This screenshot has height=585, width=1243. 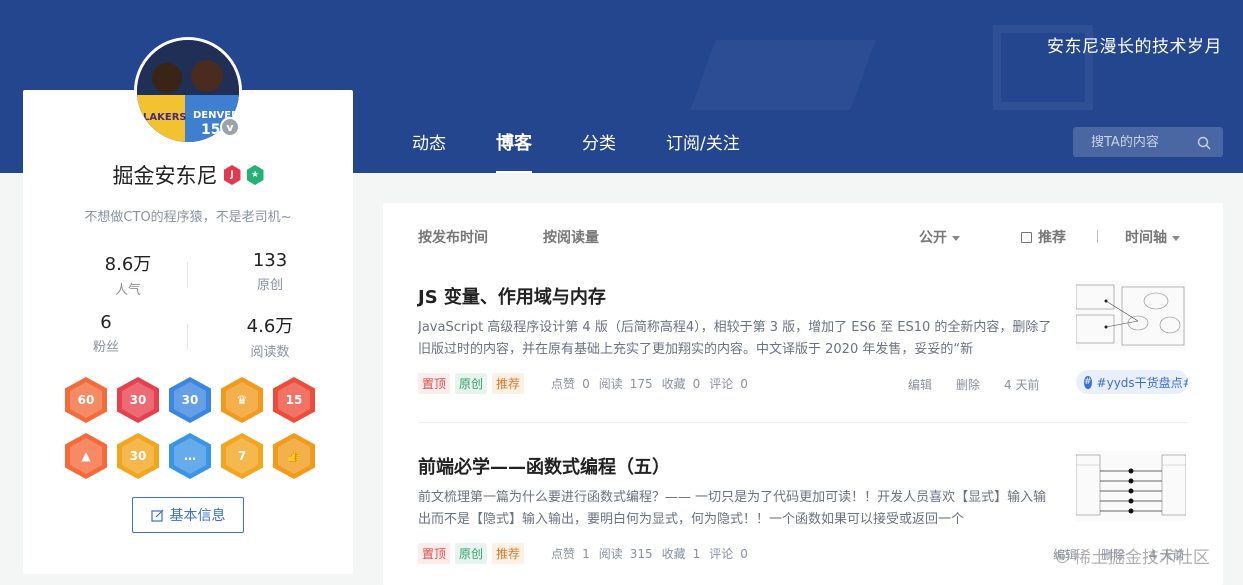 I want to click on stat-value: 6, so click(x=106, y=322).